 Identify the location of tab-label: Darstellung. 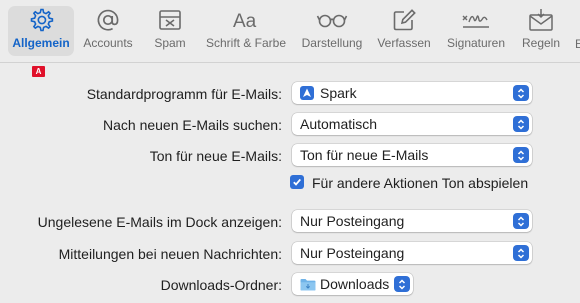
(332, 43).